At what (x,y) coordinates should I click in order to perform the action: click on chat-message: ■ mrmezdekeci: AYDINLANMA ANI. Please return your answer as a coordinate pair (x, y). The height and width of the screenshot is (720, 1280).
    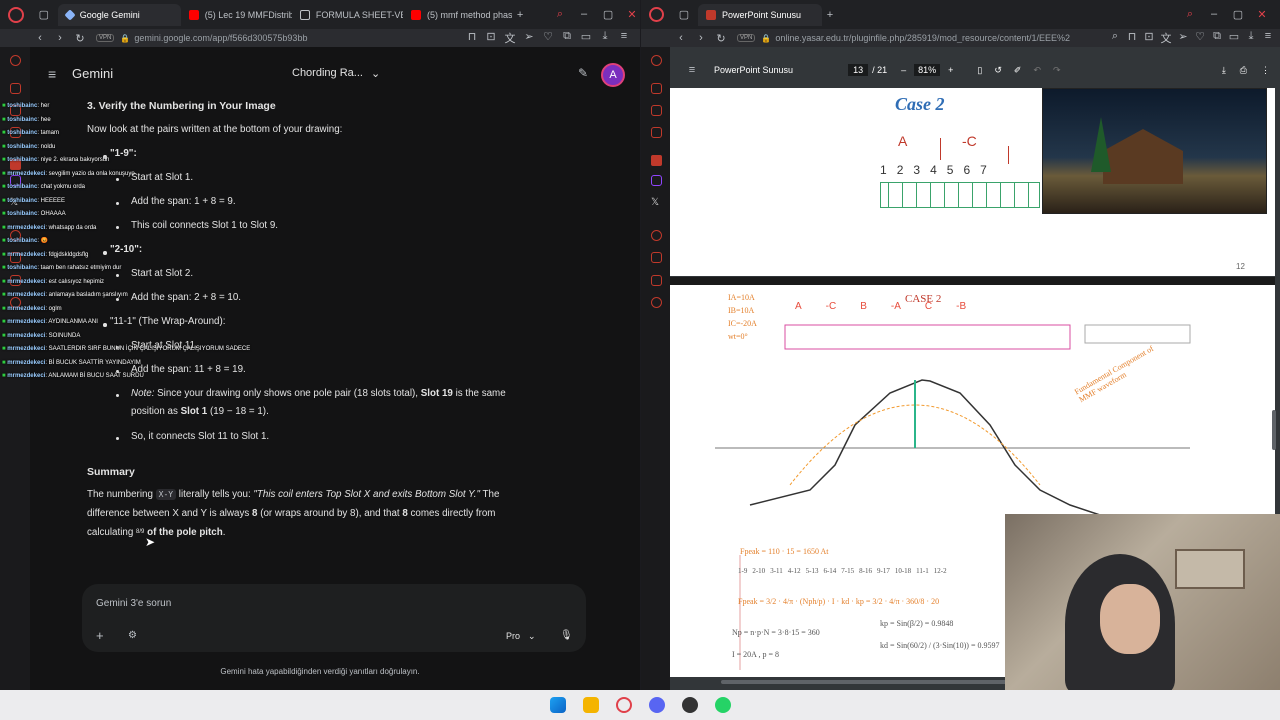
    Looking at the image, I should click on (126, 323).